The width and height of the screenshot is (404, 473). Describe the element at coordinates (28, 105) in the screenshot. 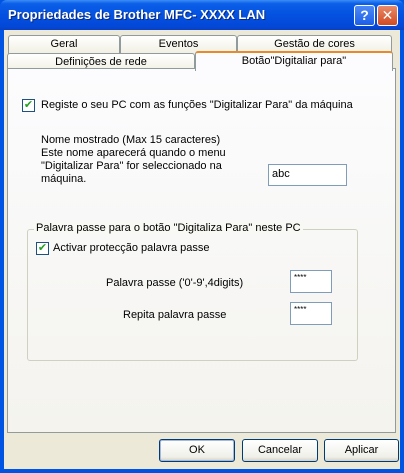

I see `register-checkbox: ✔` at that location.